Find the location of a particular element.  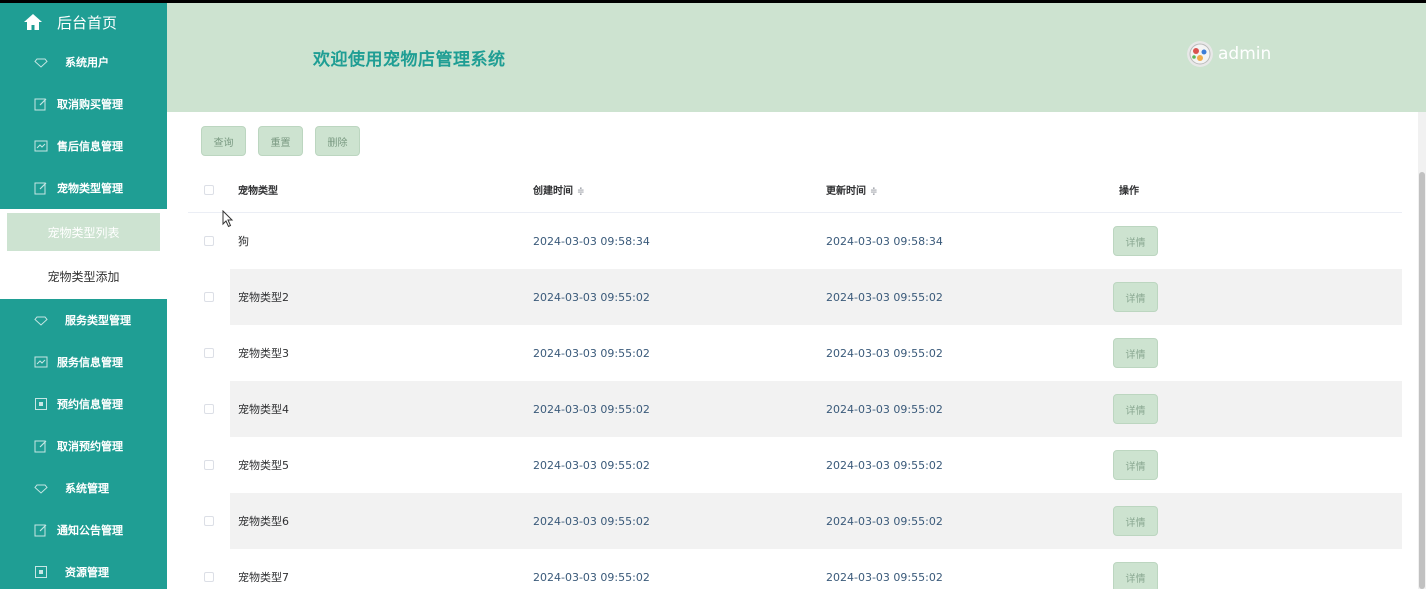

sidebar-item-system-users: 系统用户 is located at coordinates (83, 62).